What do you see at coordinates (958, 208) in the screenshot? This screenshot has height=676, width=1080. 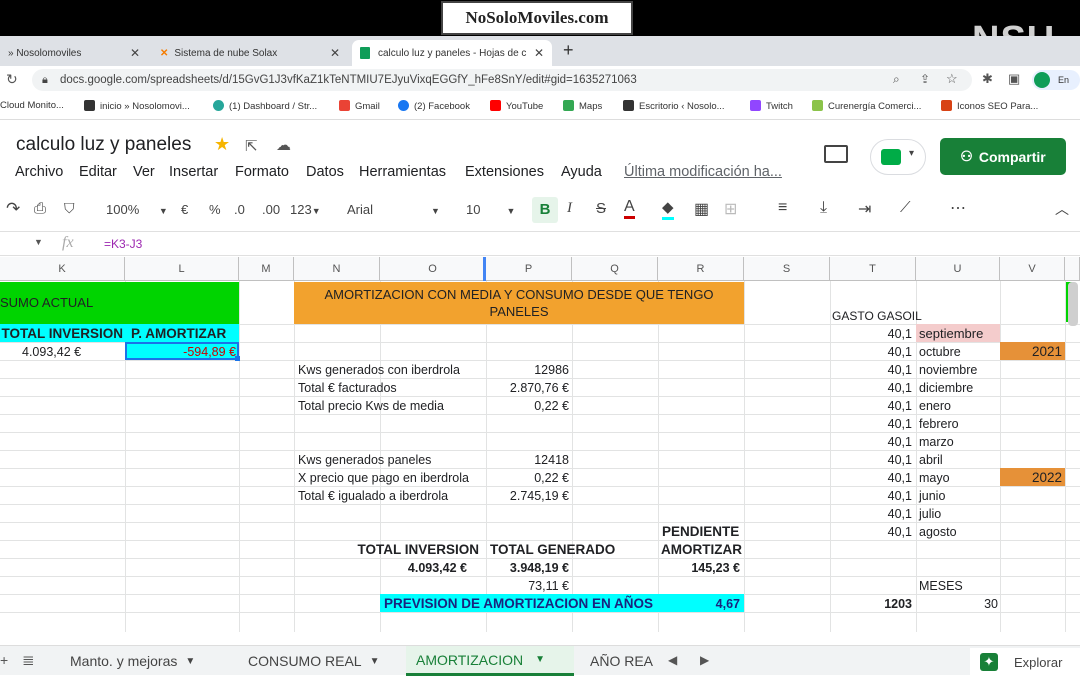 I see `more-icon: ⋯` at bounding box center [958, 208].